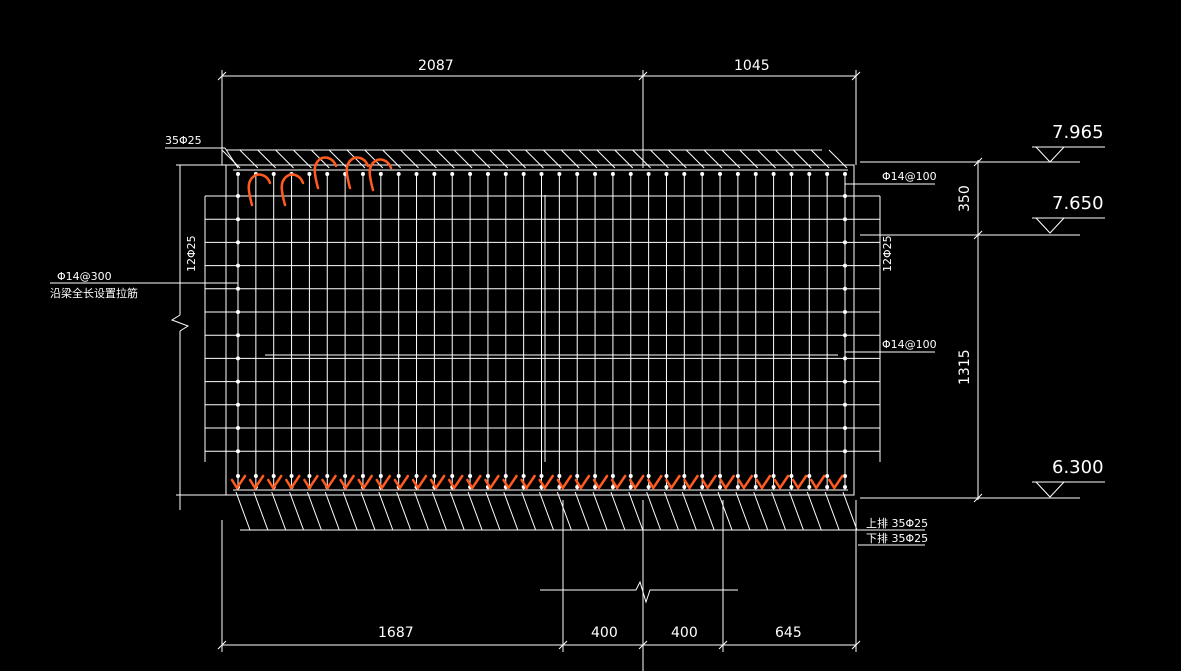 Image resolution: width=1181 pixels, height=671 pixels. I want to click on break-line-bottom, so click(639, 592).